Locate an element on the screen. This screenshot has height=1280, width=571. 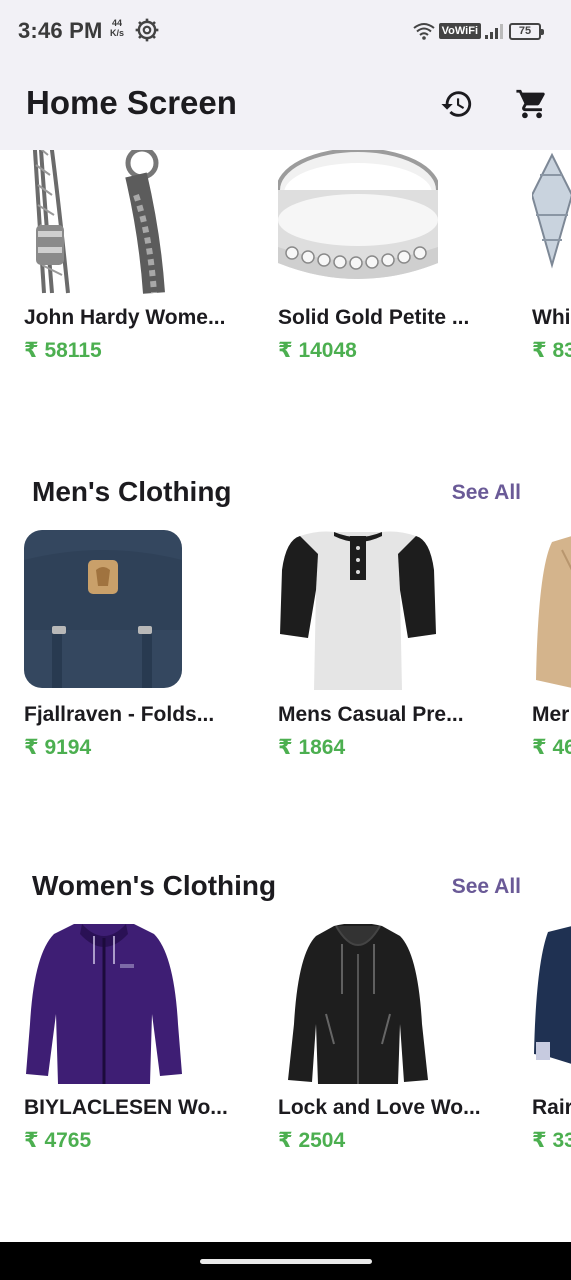
settings-gear-icon is located at coordinates (147, 30).